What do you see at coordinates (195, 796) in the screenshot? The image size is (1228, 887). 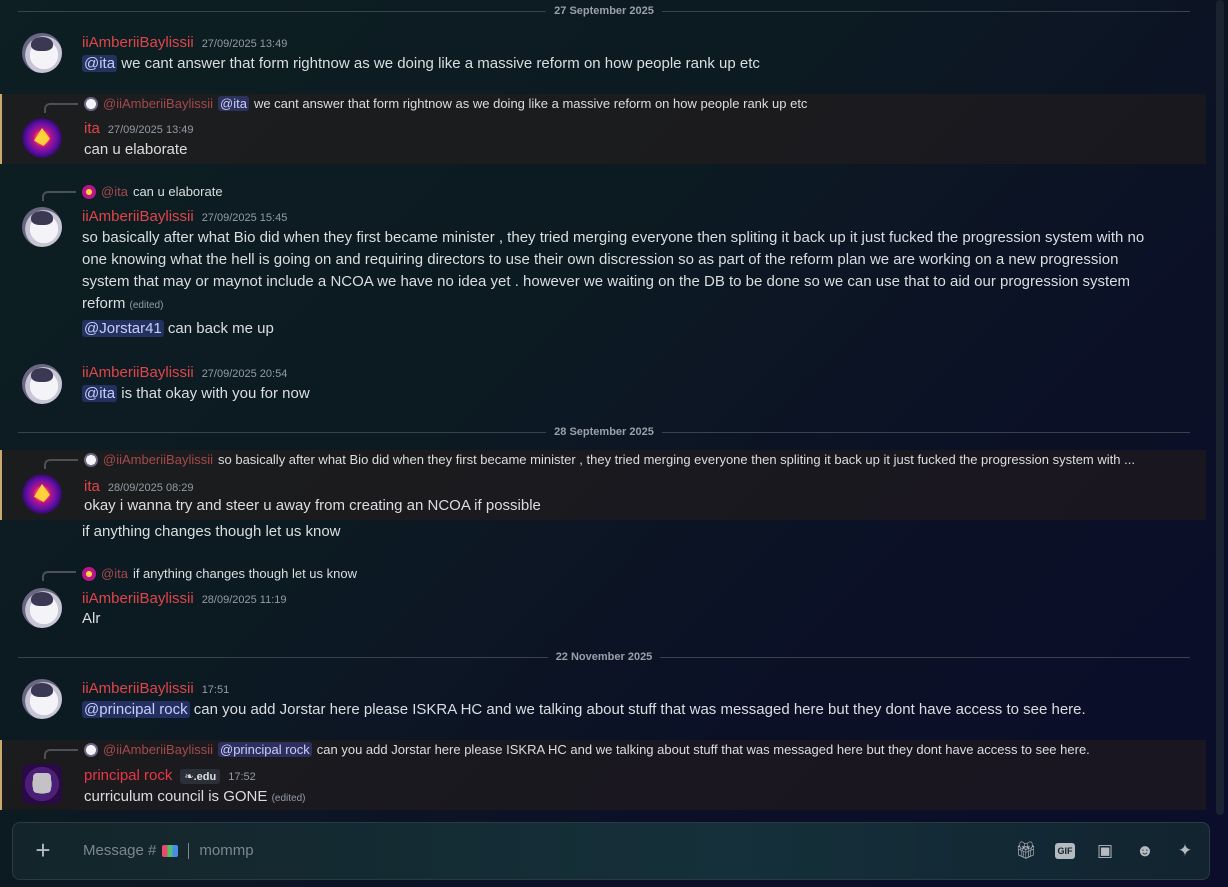 I see `message-content: curriculum council is GONE (edited)` at bounding box center [195, 796].